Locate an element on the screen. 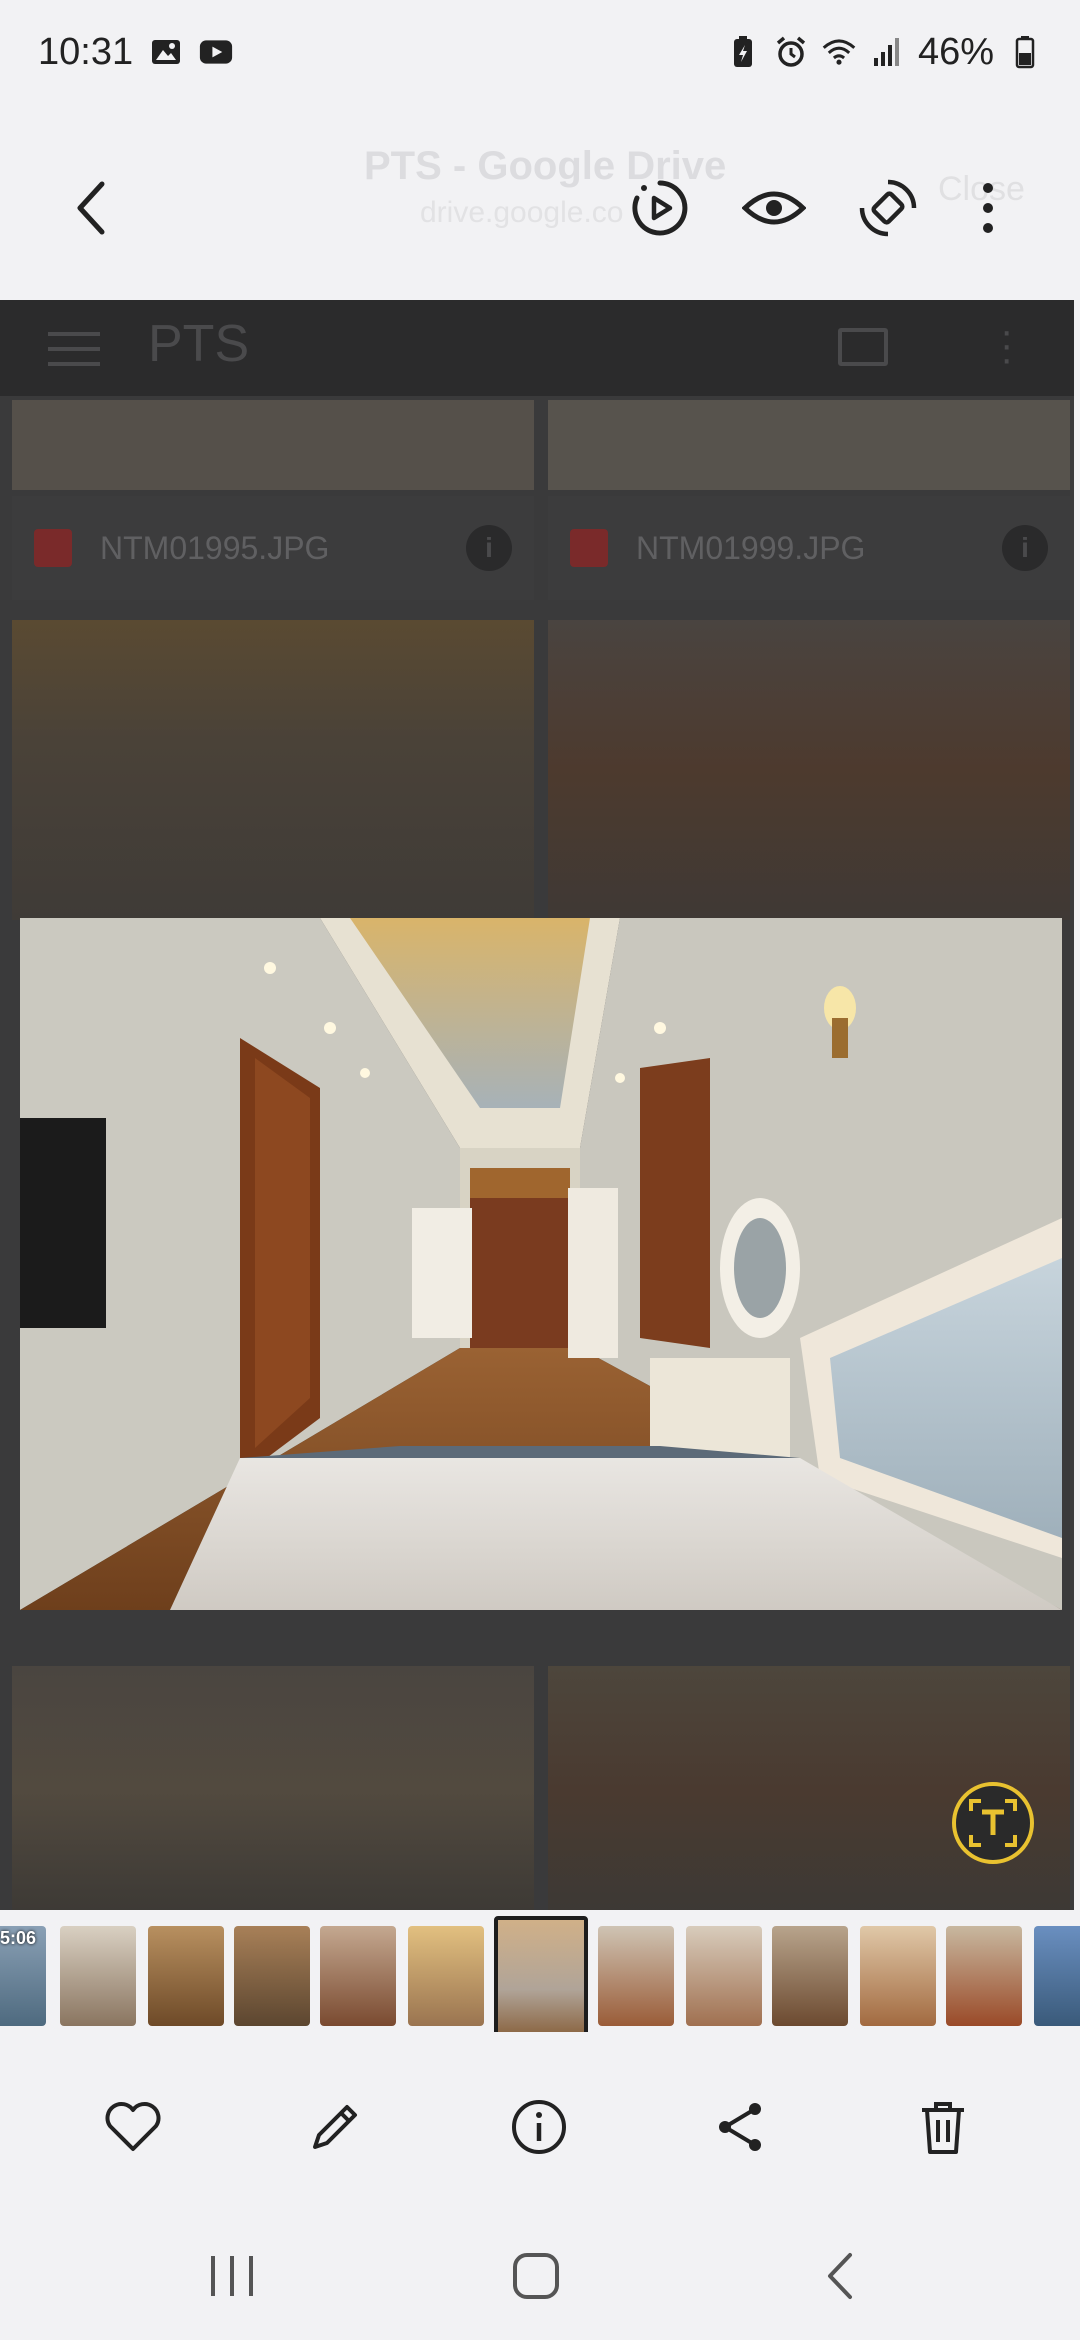 The height and width of the screenshot is (2340, 1080). battery-level: 46% is located at coordinates (955, 51).